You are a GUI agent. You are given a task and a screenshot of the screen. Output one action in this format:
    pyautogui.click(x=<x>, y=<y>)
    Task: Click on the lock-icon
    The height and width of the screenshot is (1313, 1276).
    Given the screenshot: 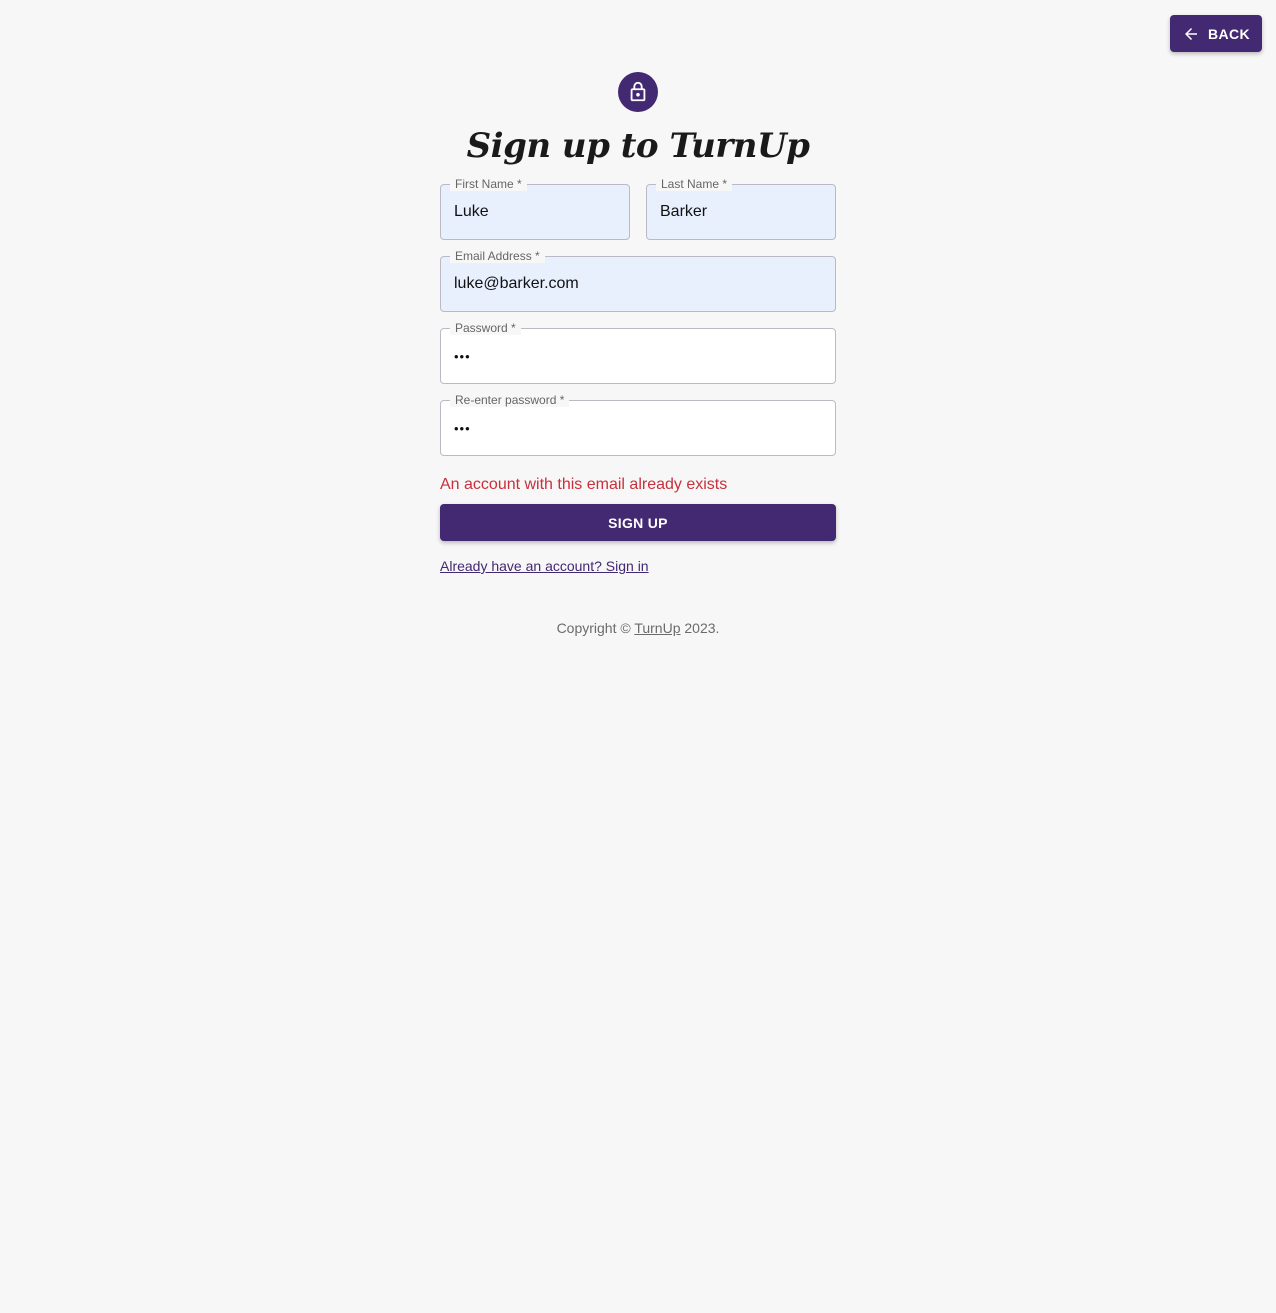 What is the action you would take?
    pyautogui.click(x=638, y=92)
    